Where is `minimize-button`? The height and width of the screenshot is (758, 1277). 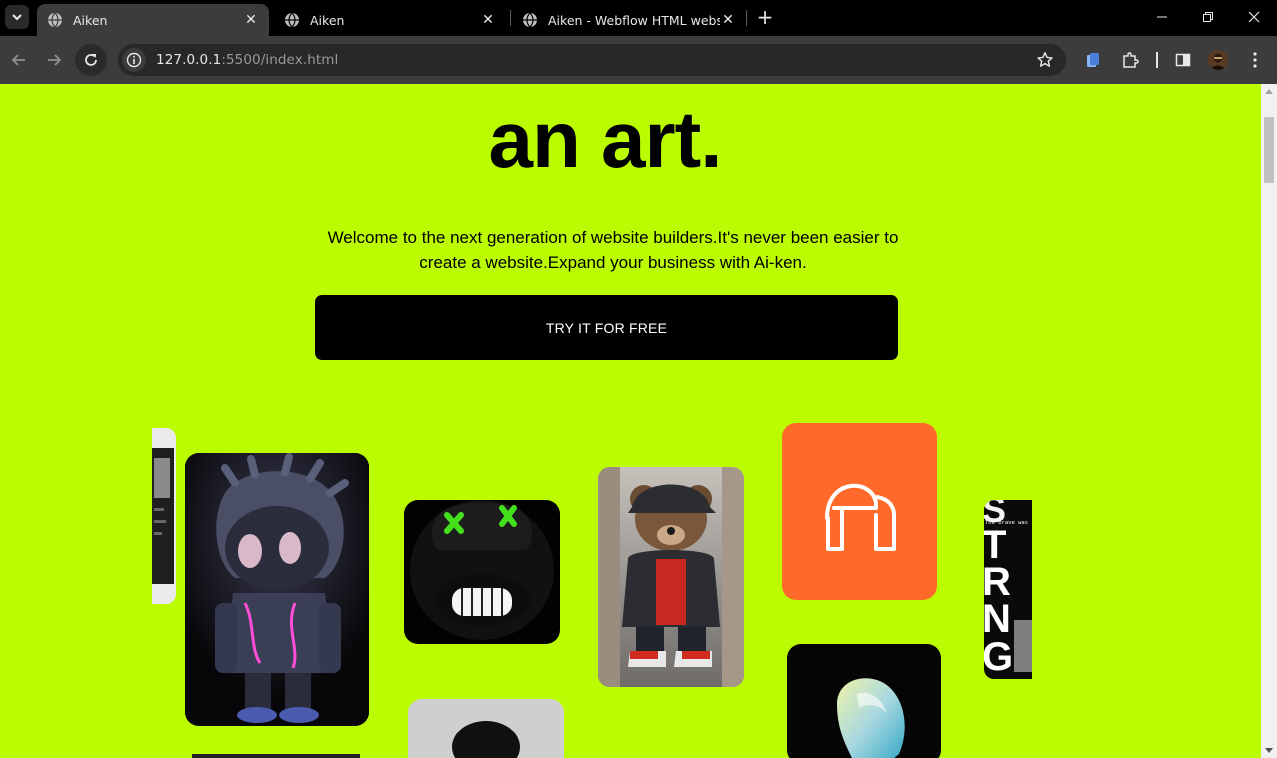
minimize-button is located at coordinates (1162, 17).